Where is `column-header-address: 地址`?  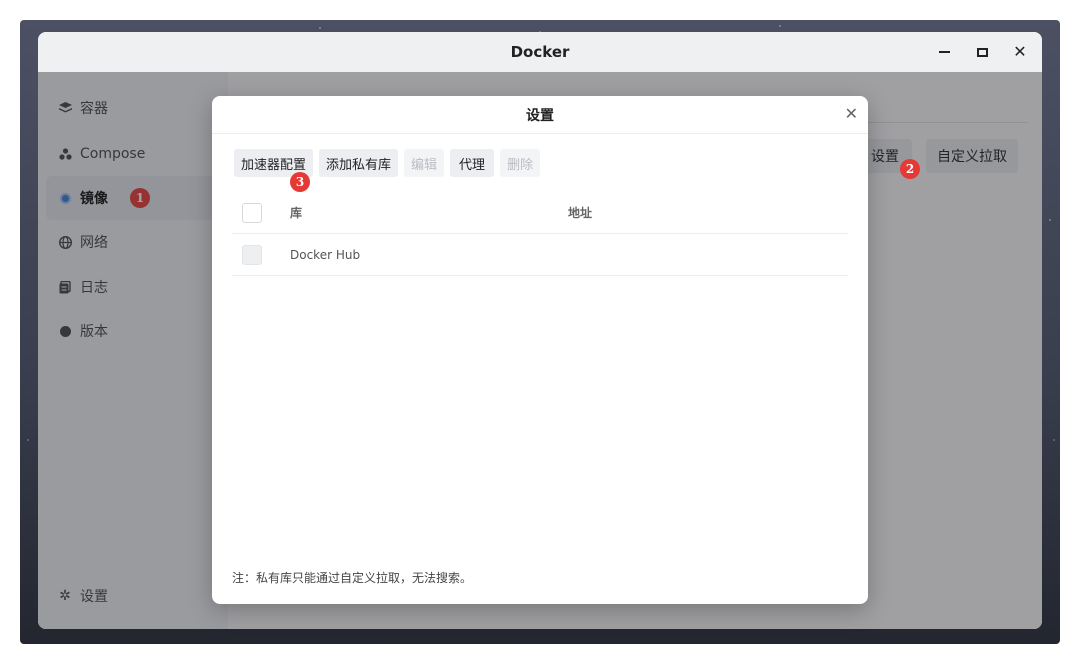
column-header-address: 地址 is located at coordinates (580, 213).